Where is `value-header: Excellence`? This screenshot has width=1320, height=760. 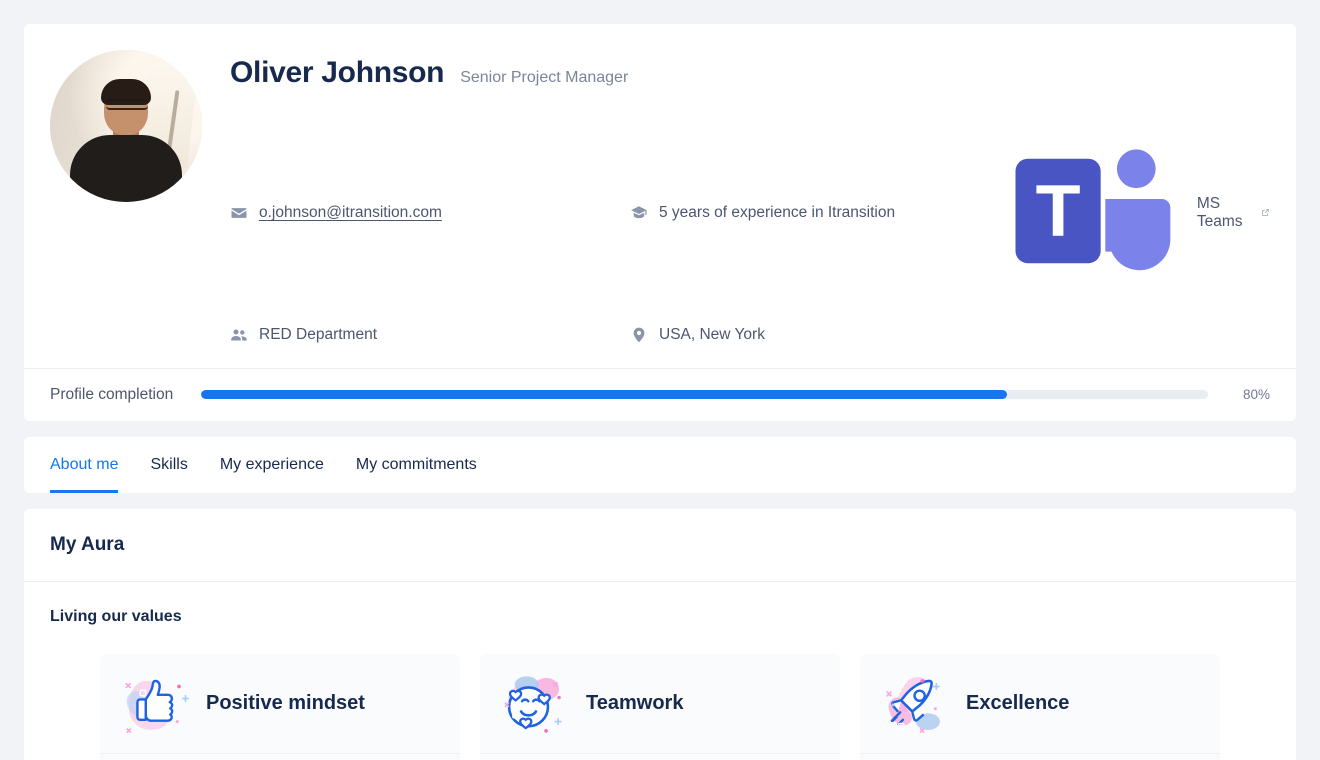
value-header: Excellence is located at coordinates (1040, 704).